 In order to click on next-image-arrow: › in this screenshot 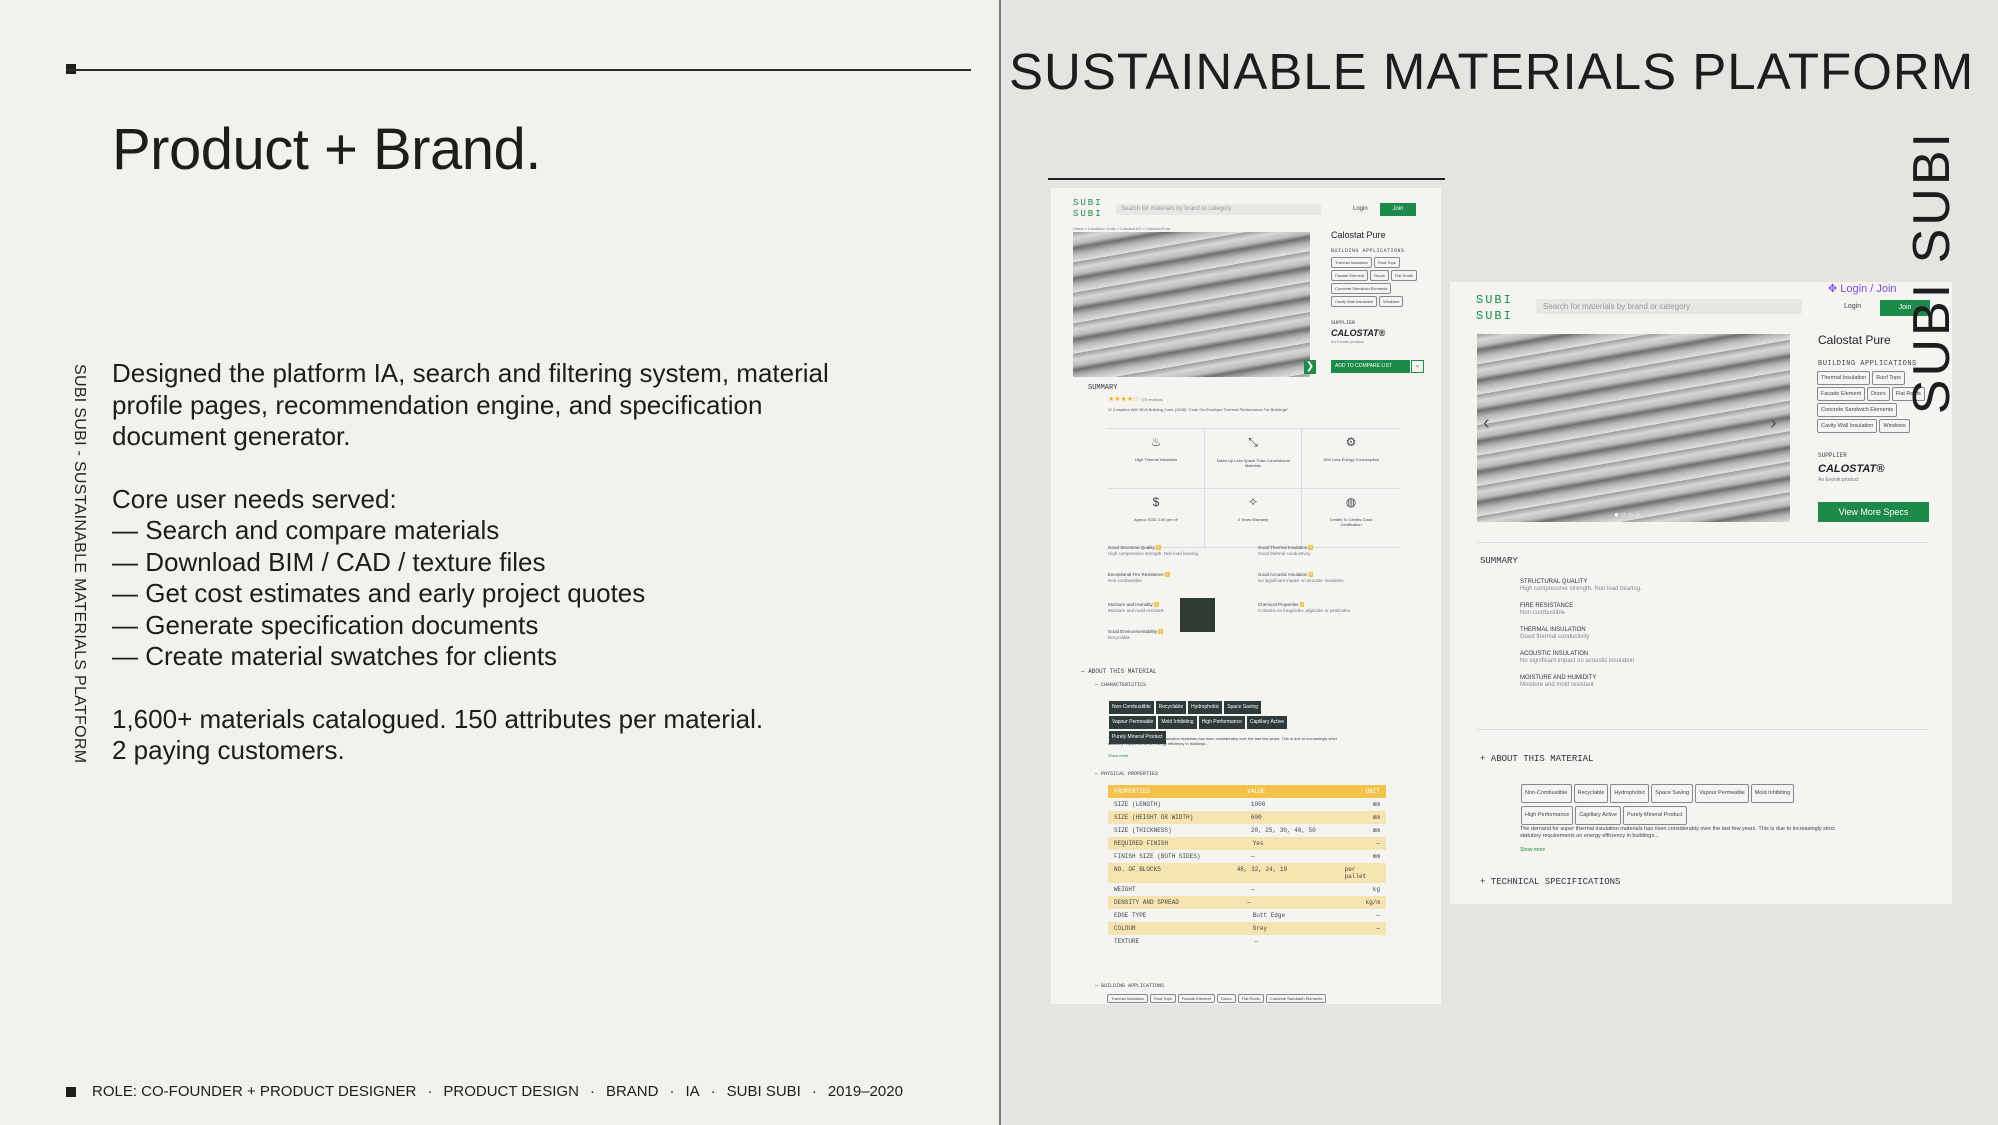, I will do `click(1773, 423)`.